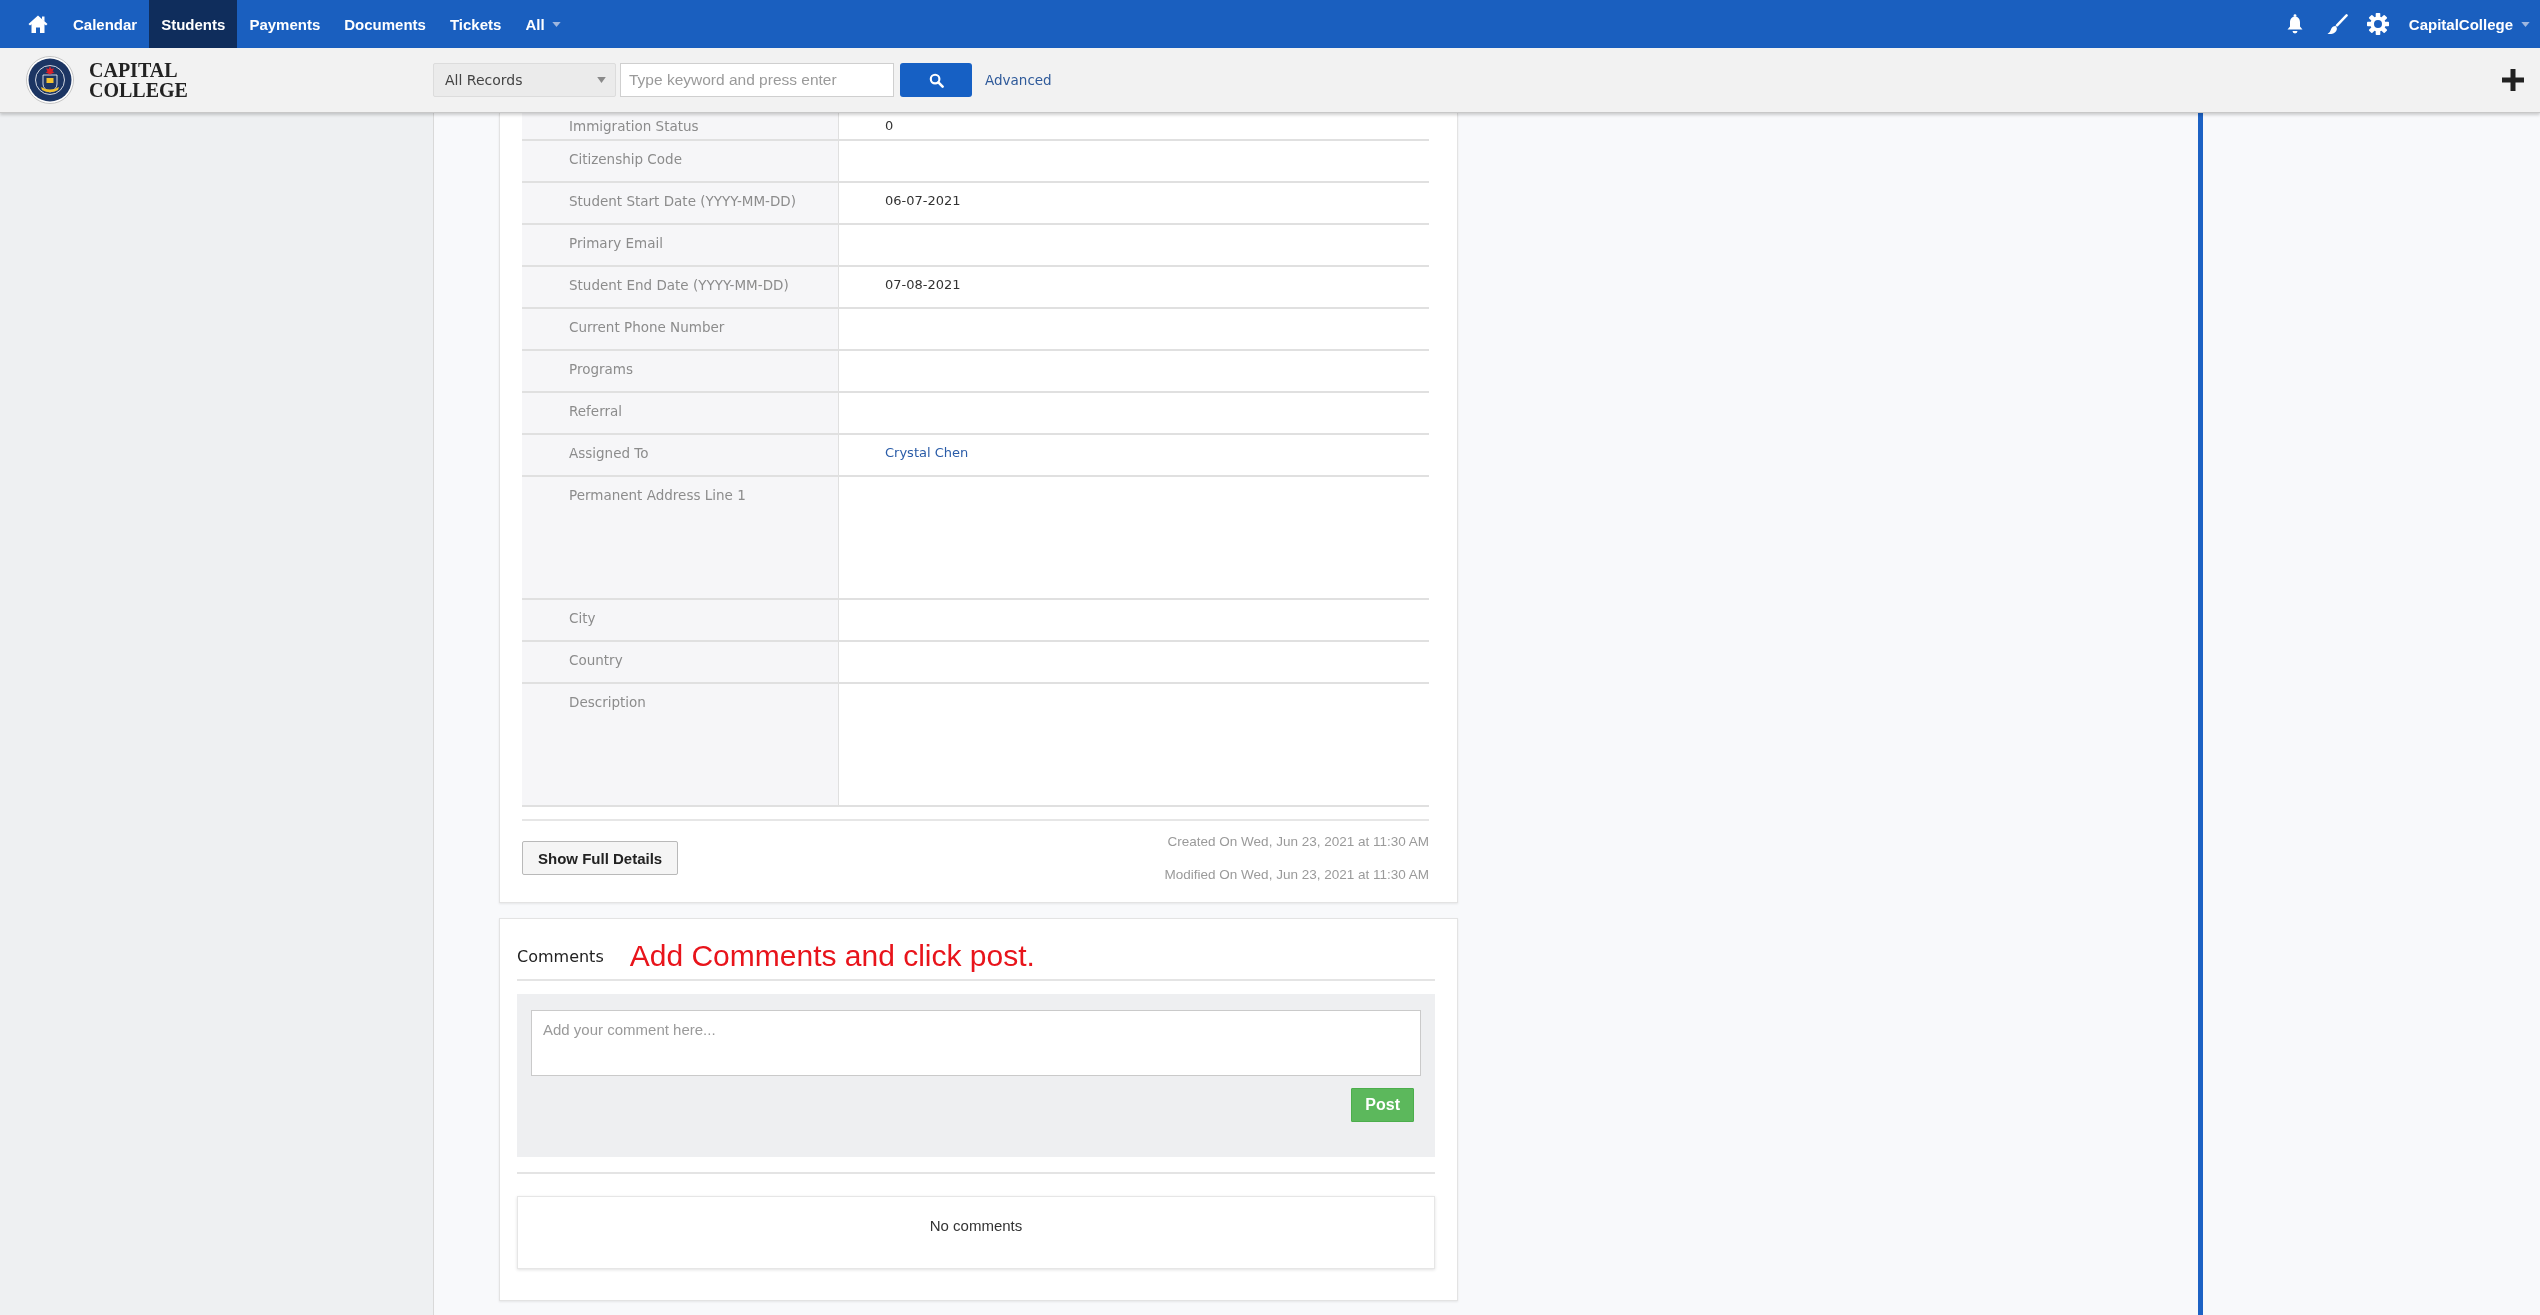  I want to click on annotation-text: Add Comments and click post., so click(832, 956).